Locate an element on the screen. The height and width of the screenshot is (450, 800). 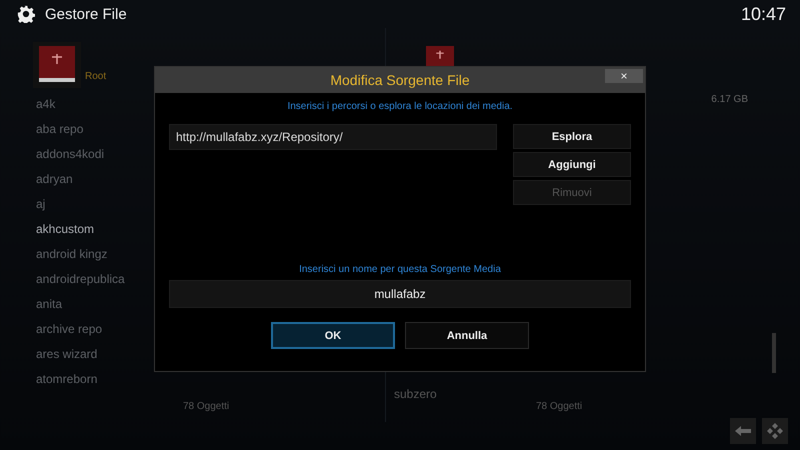
hint-text: Inserisci i percorsi o esplora le locazioni dei media. is located at coordinates (400, 106).